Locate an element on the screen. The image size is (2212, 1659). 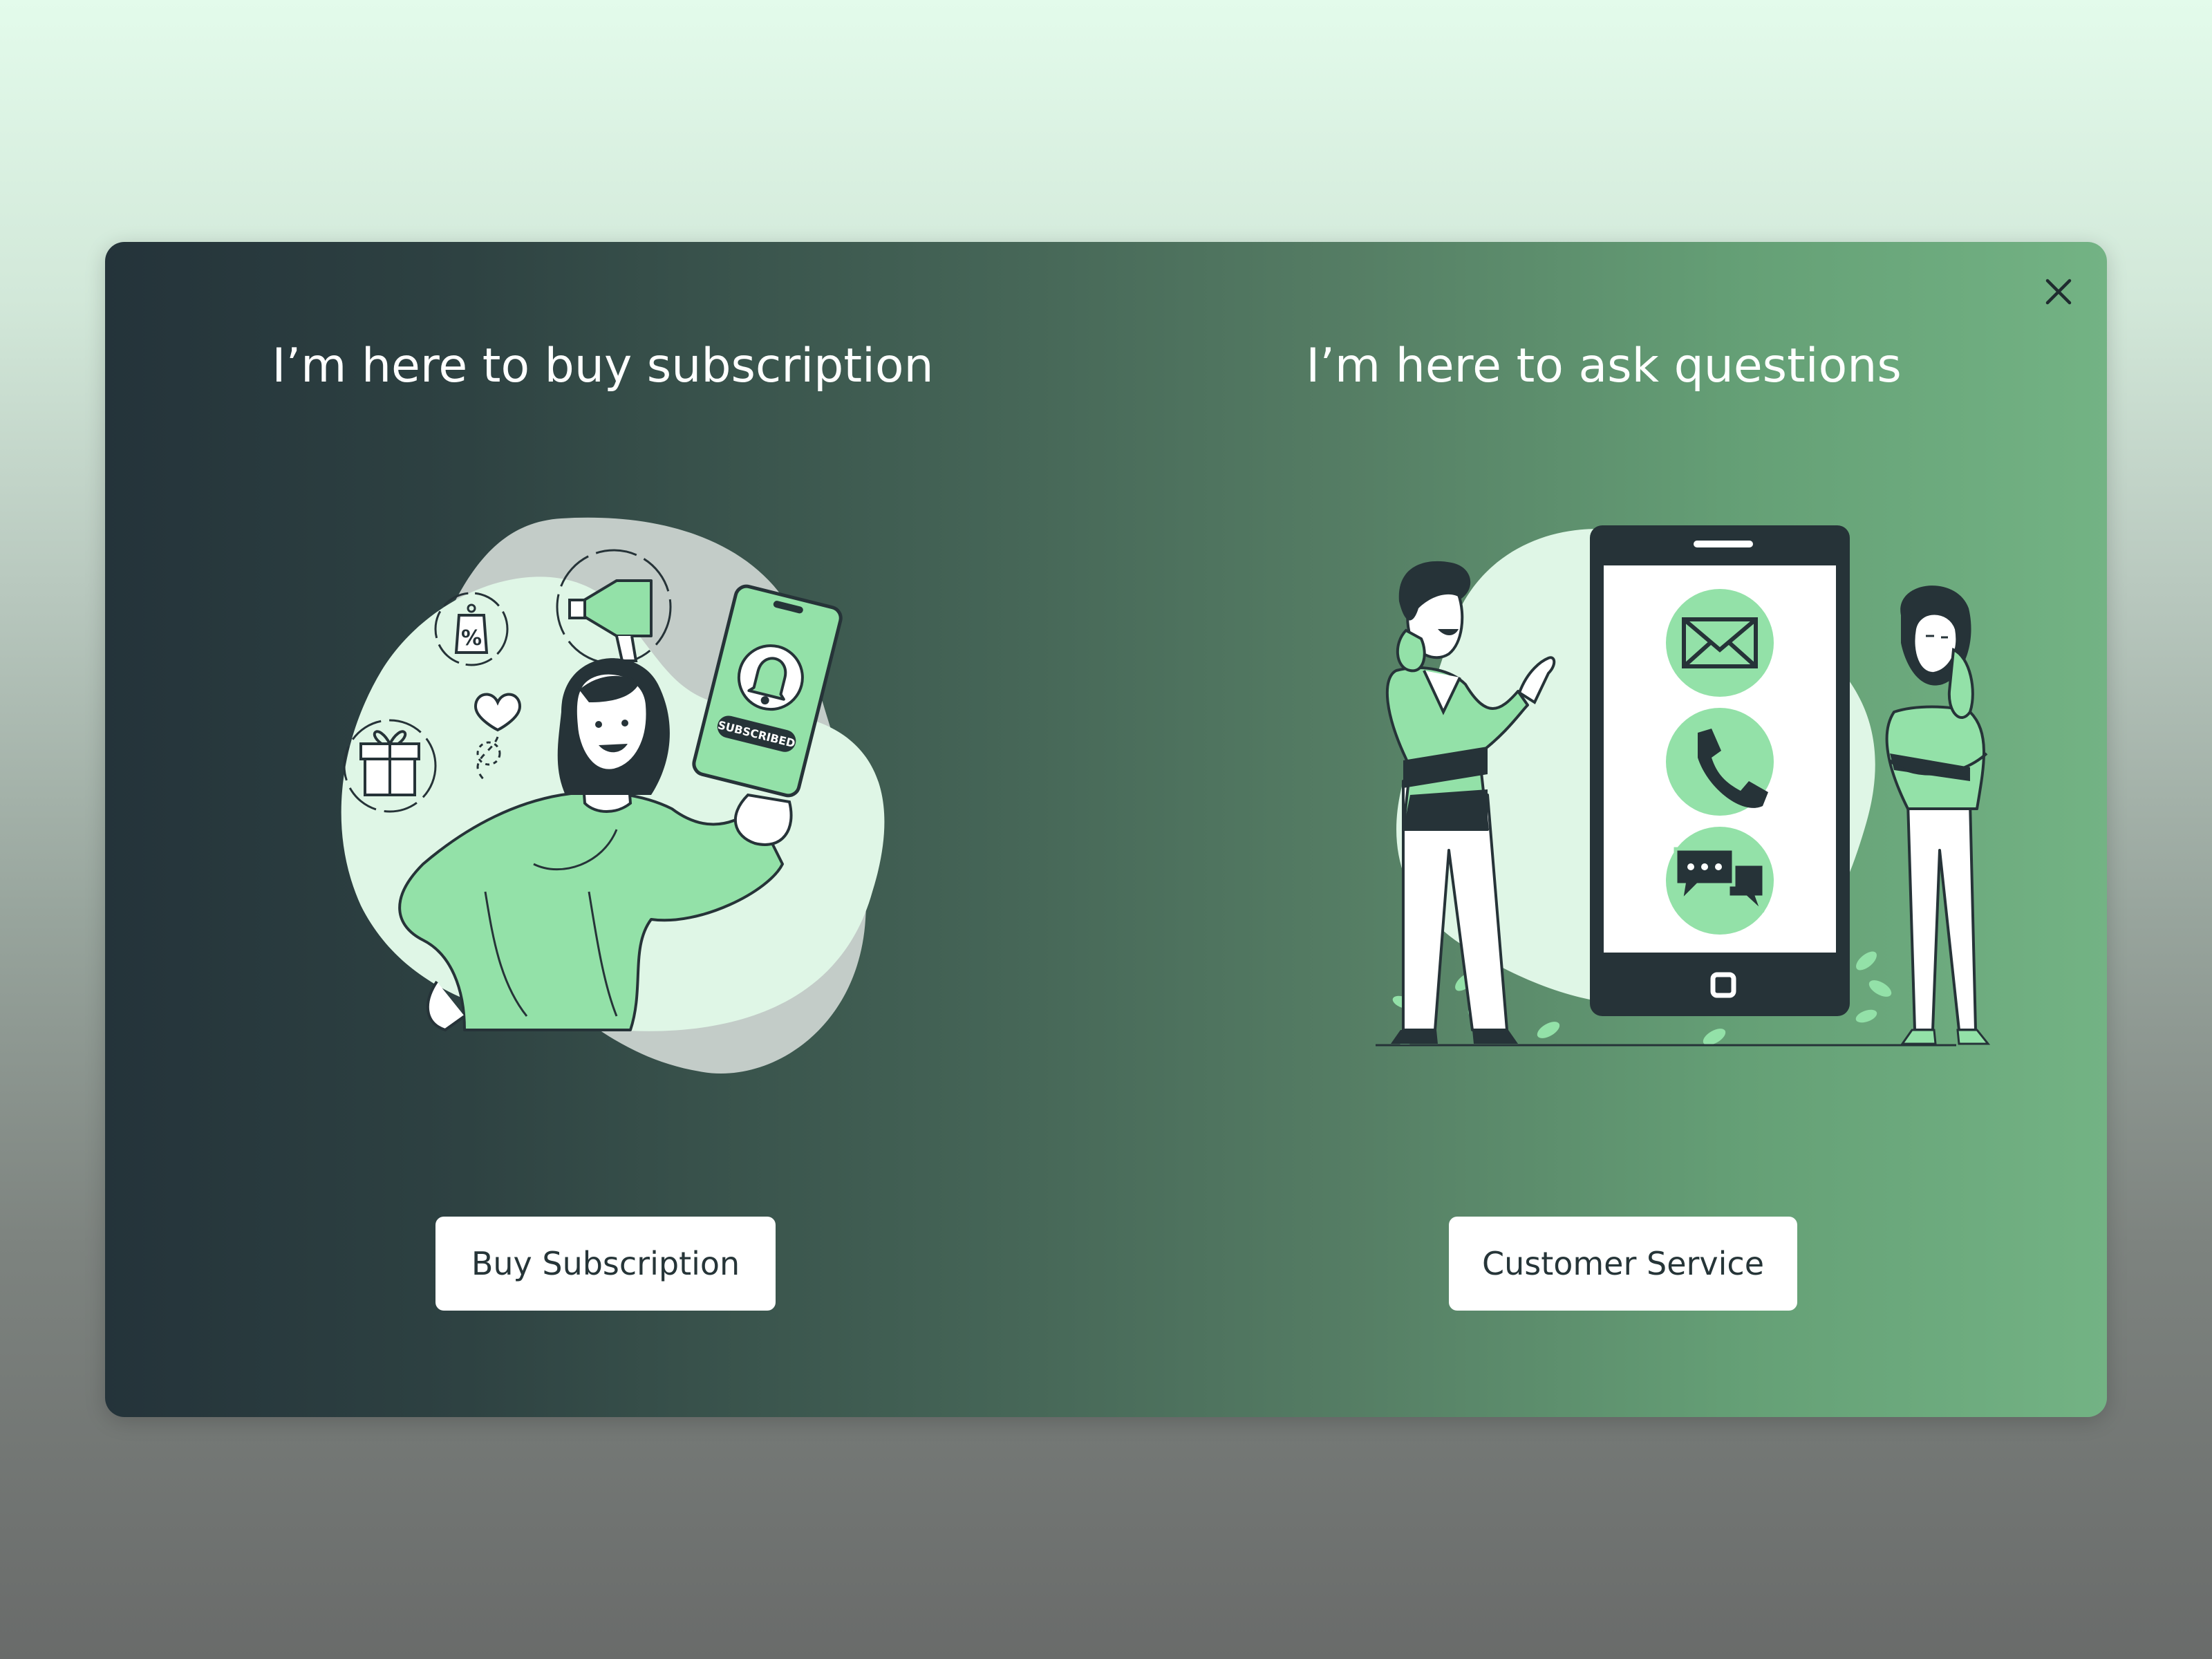
questions-heading: I’m here to ask questions is located at coordinates (1604, 366).